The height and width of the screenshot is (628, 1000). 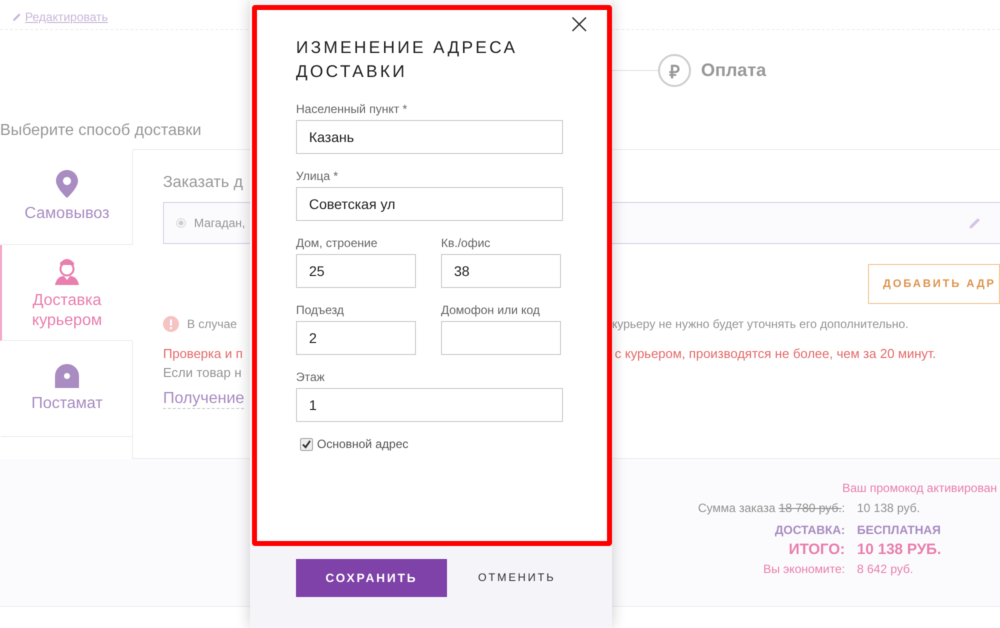 I want to click on info-text: Если товар н, so click(x=202, y=372).